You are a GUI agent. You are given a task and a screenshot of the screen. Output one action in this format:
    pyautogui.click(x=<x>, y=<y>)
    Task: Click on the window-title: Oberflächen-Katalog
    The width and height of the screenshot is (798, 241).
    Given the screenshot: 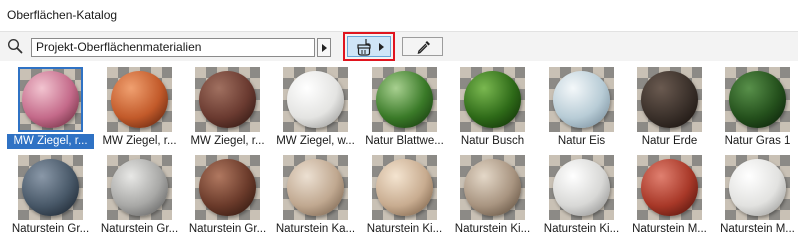 What is the action you would take?
    pyautogui.click(x=62, y=15)
    